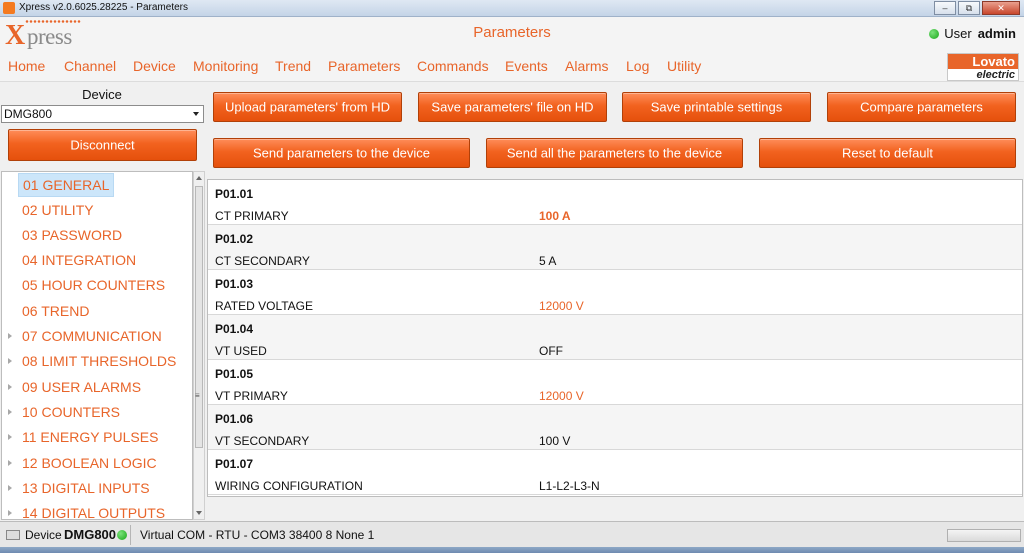 The image size is (1024, 553). I want to click on parameter-row: P01.01 CT PRIMARY 100 A, so click(615, 202).